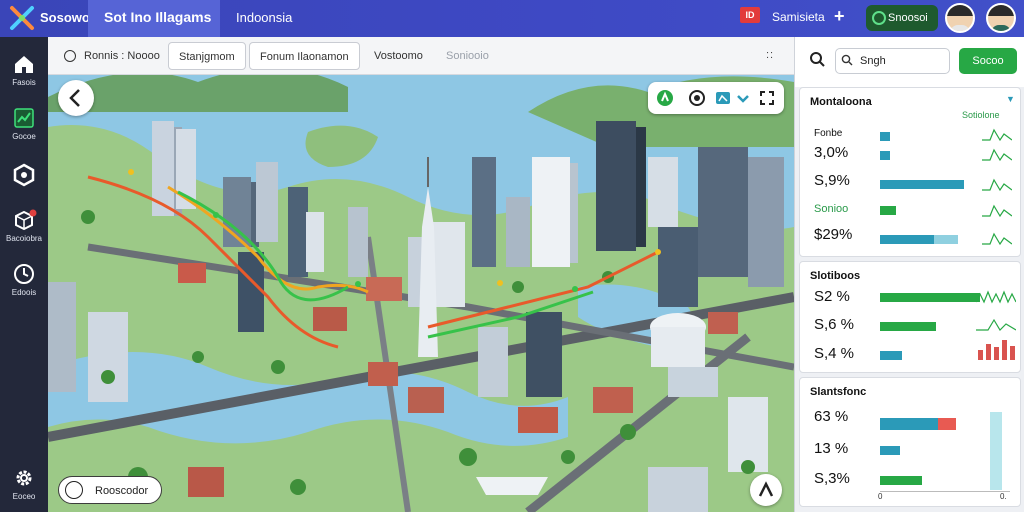 The image size is (1024, 512). What do you see at coordinates (26, 220) in the screenshot?
I see `cube-icon` at bounding box center [26, 220].